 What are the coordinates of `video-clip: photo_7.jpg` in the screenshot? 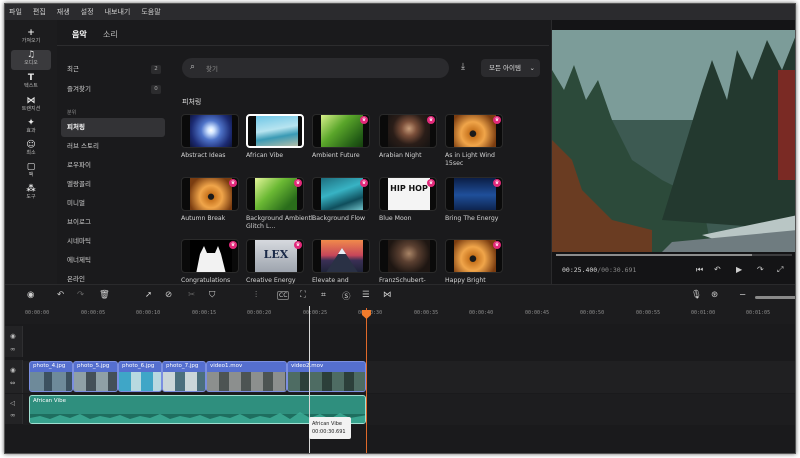 It's located at (184, 376).